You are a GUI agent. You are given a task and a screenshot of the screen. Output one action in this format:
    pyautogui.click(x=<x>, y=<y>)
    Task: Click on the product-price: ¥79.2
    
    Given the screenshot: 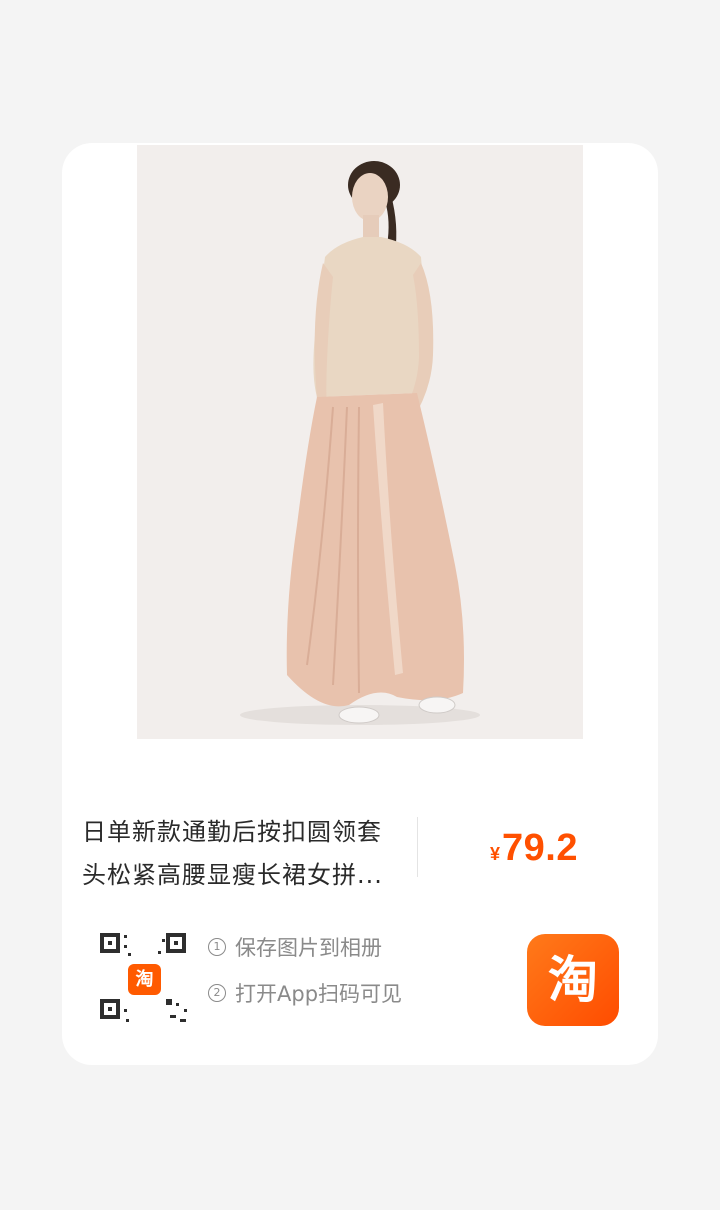 What is the action you would take?
    pyautogui.click(x=534, y=848)
    